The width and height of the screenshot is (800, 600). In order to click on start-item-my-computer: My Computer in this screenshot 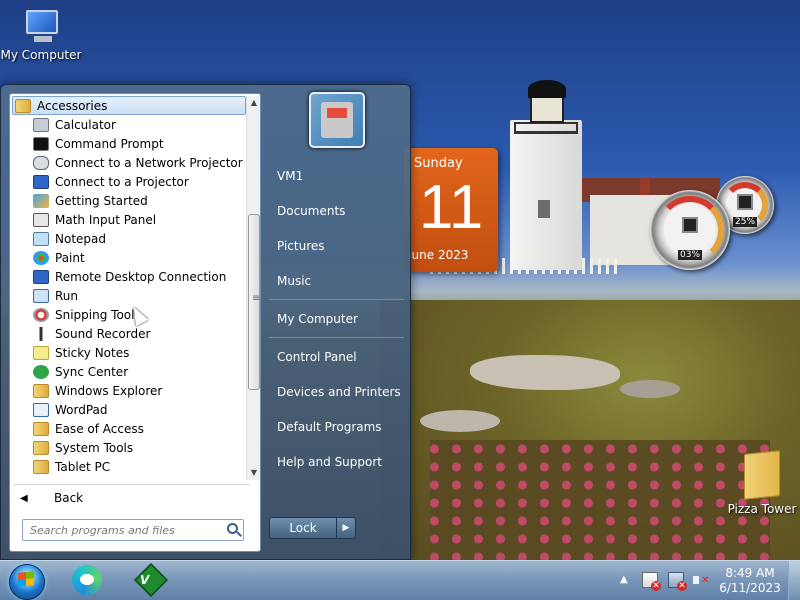, I will do `click(317, 319)`.